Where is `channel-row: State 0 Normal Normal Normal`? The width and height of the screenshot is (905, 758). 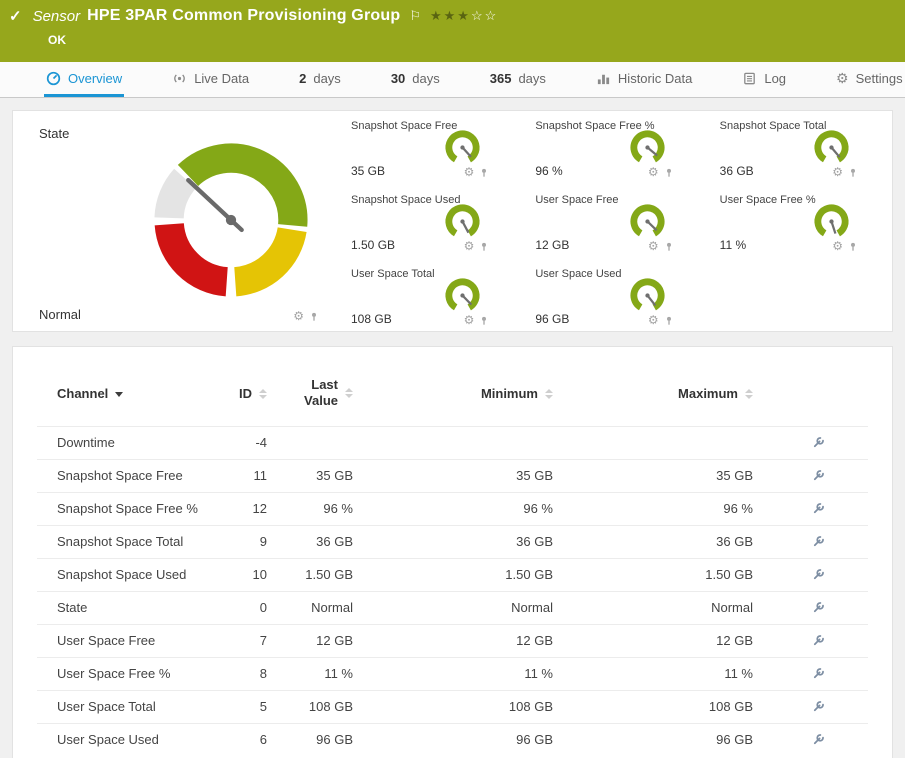 channel-row: State 0 Normal Normal Normal is located at coordinates (452, 607).